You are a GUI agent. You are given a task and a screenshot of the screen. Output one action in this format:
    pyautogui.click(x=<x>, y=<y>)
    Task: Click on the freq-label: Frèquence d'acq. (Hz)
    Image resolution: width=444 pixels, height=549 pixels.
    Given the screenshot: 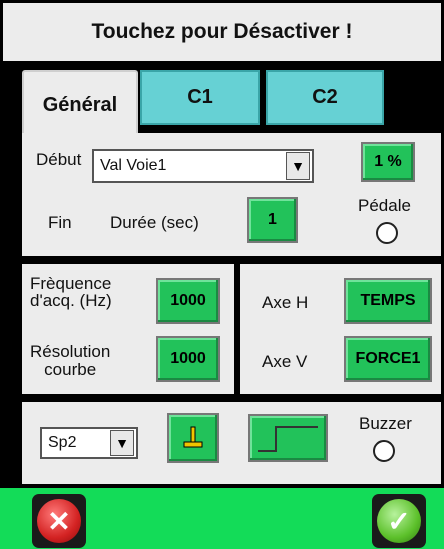 What is the action you would take?
    pyautogui.click(x=71, y=292)
    